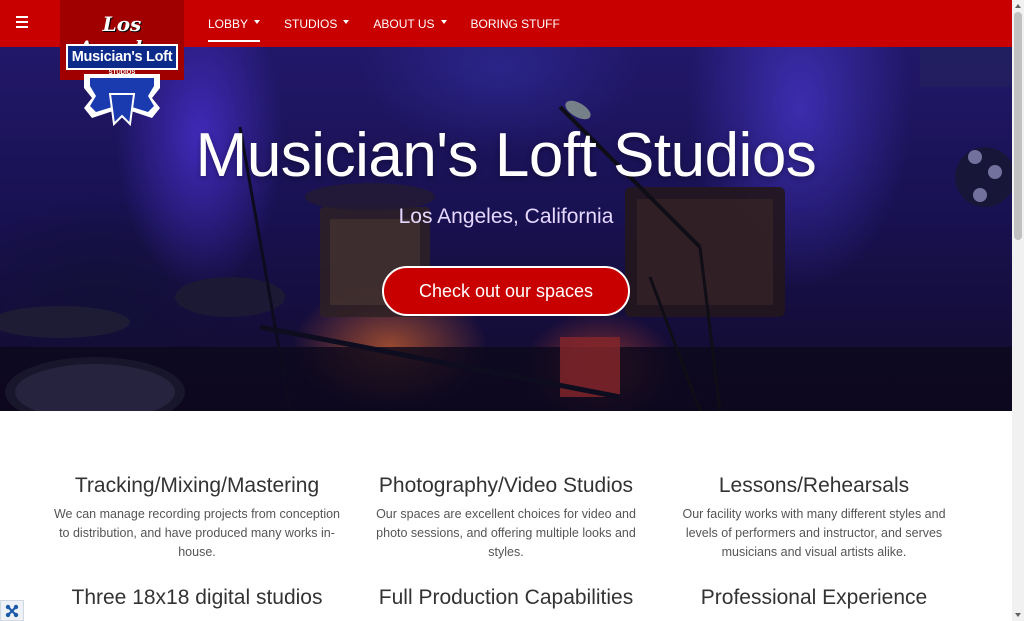 The image size is (1024, 621). What do you see at coordinates (506, 155) in the screenshot?
I see `hero-title: Musician's Loft Studios` at bounding box center [506, 155].